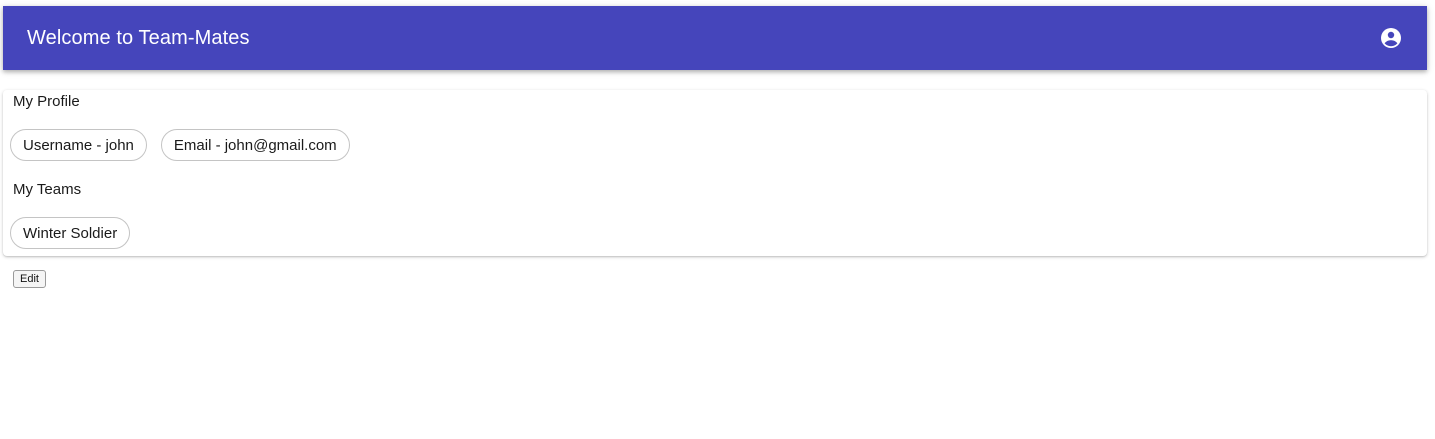 The height and width of the screenshot is (439, 1435). I want to click on profile-chip-row: Username - john Email - john@gmail.com, so click(180, 145).